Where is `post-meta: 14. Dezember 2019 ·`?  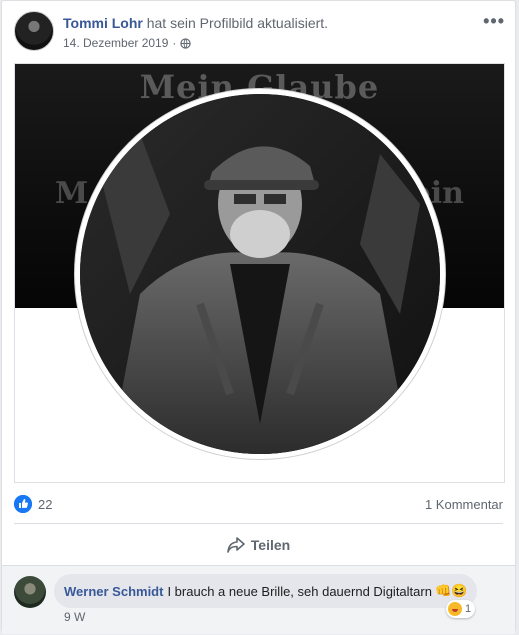
post-meta: 14. Dezember 2019 · is located at coordinates (127, 43).